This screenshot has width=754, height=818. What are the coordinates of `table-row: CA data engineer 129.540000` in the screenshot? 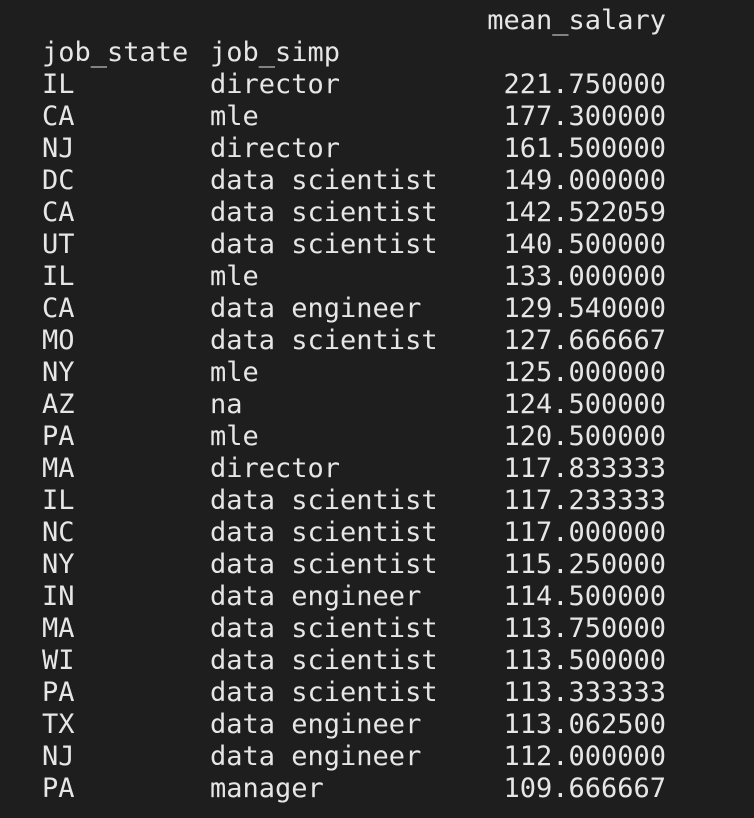 It's located at (377, 309).